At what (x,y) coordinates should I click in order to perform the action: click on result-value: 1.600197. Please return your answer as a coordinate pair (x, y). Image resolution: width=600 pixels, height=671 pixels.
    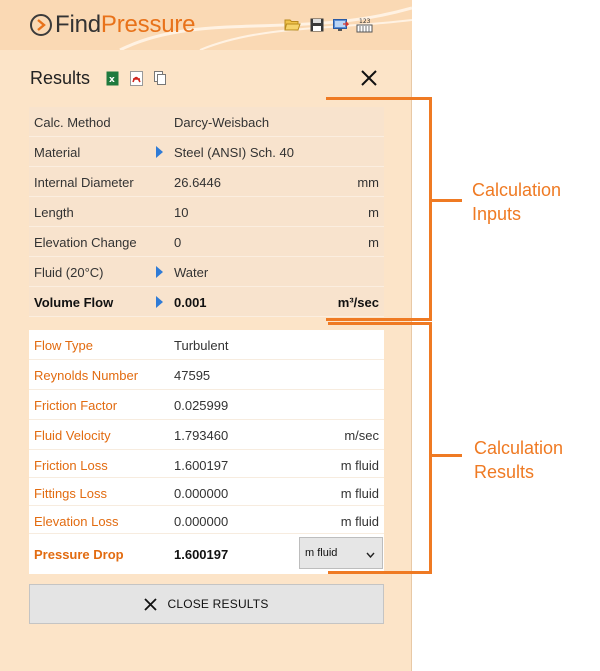
    Looking at the image, I should click on (201, 465).